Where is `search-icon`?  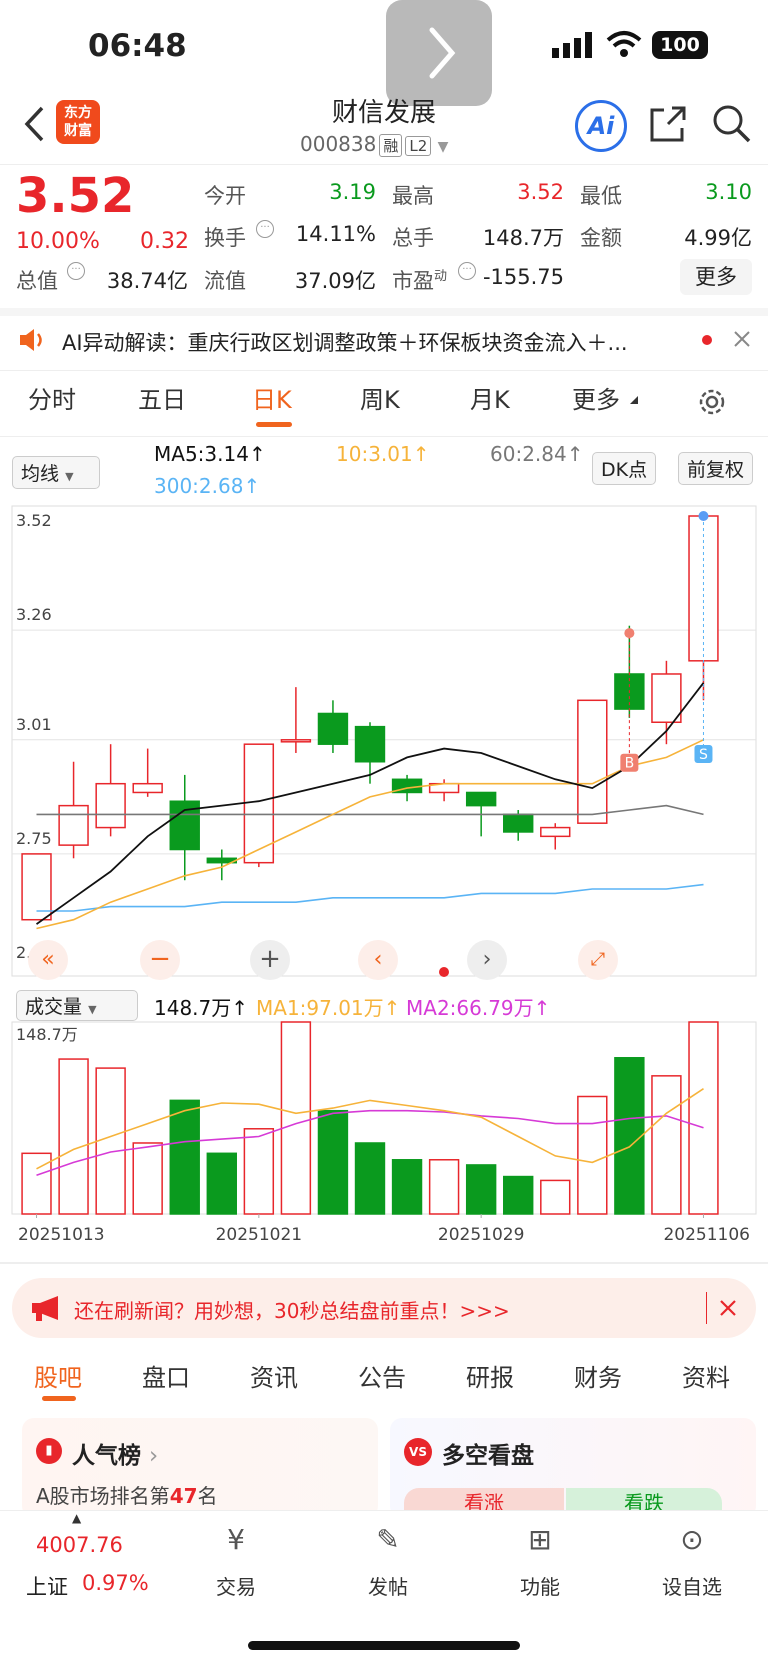
search-icon is located at coordinates (731, 123).